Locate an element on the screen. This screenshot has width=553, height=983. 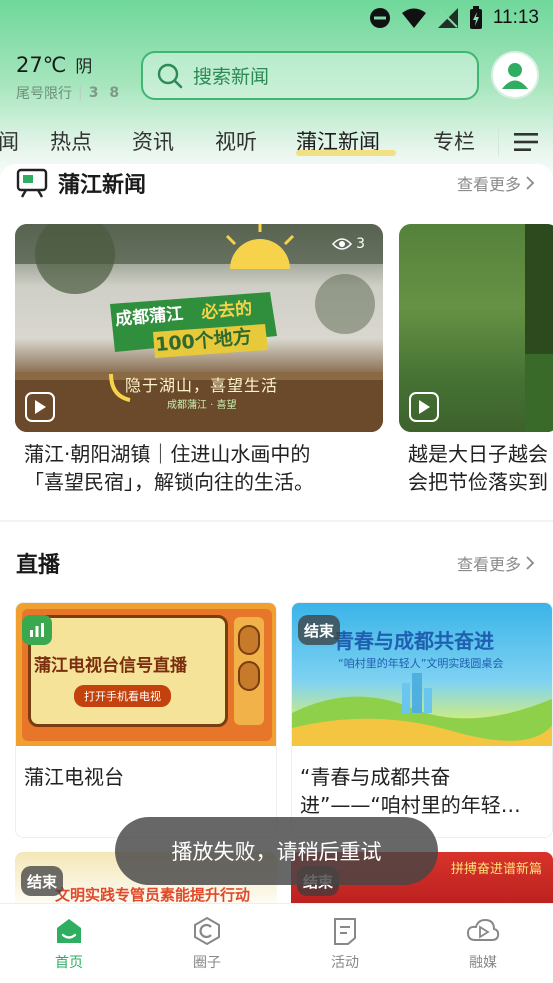
video-title-line1: 越是大日子越会 is located at coordinates (478, 454).